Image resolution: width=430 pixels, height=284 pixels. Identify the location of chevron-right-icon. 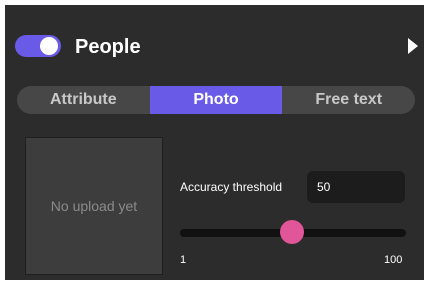
(413, 46).